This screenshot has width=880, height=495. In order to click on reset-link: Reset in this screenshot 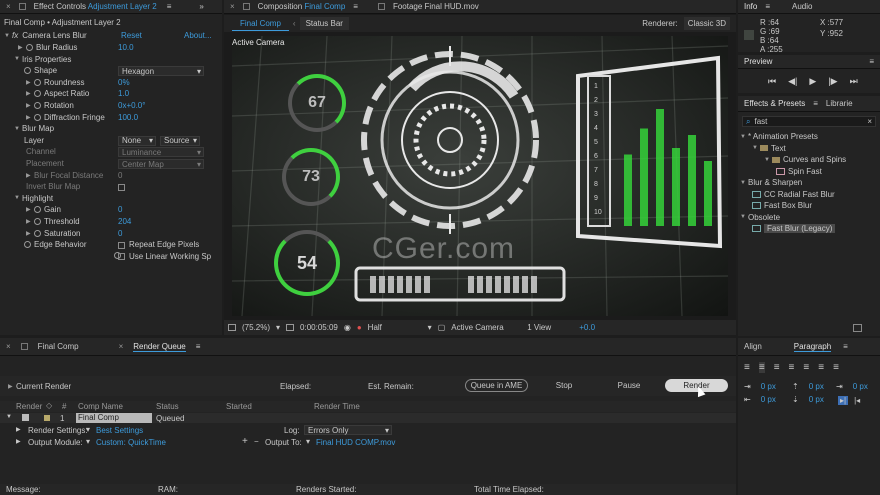, I will do `click(131, 35)`.